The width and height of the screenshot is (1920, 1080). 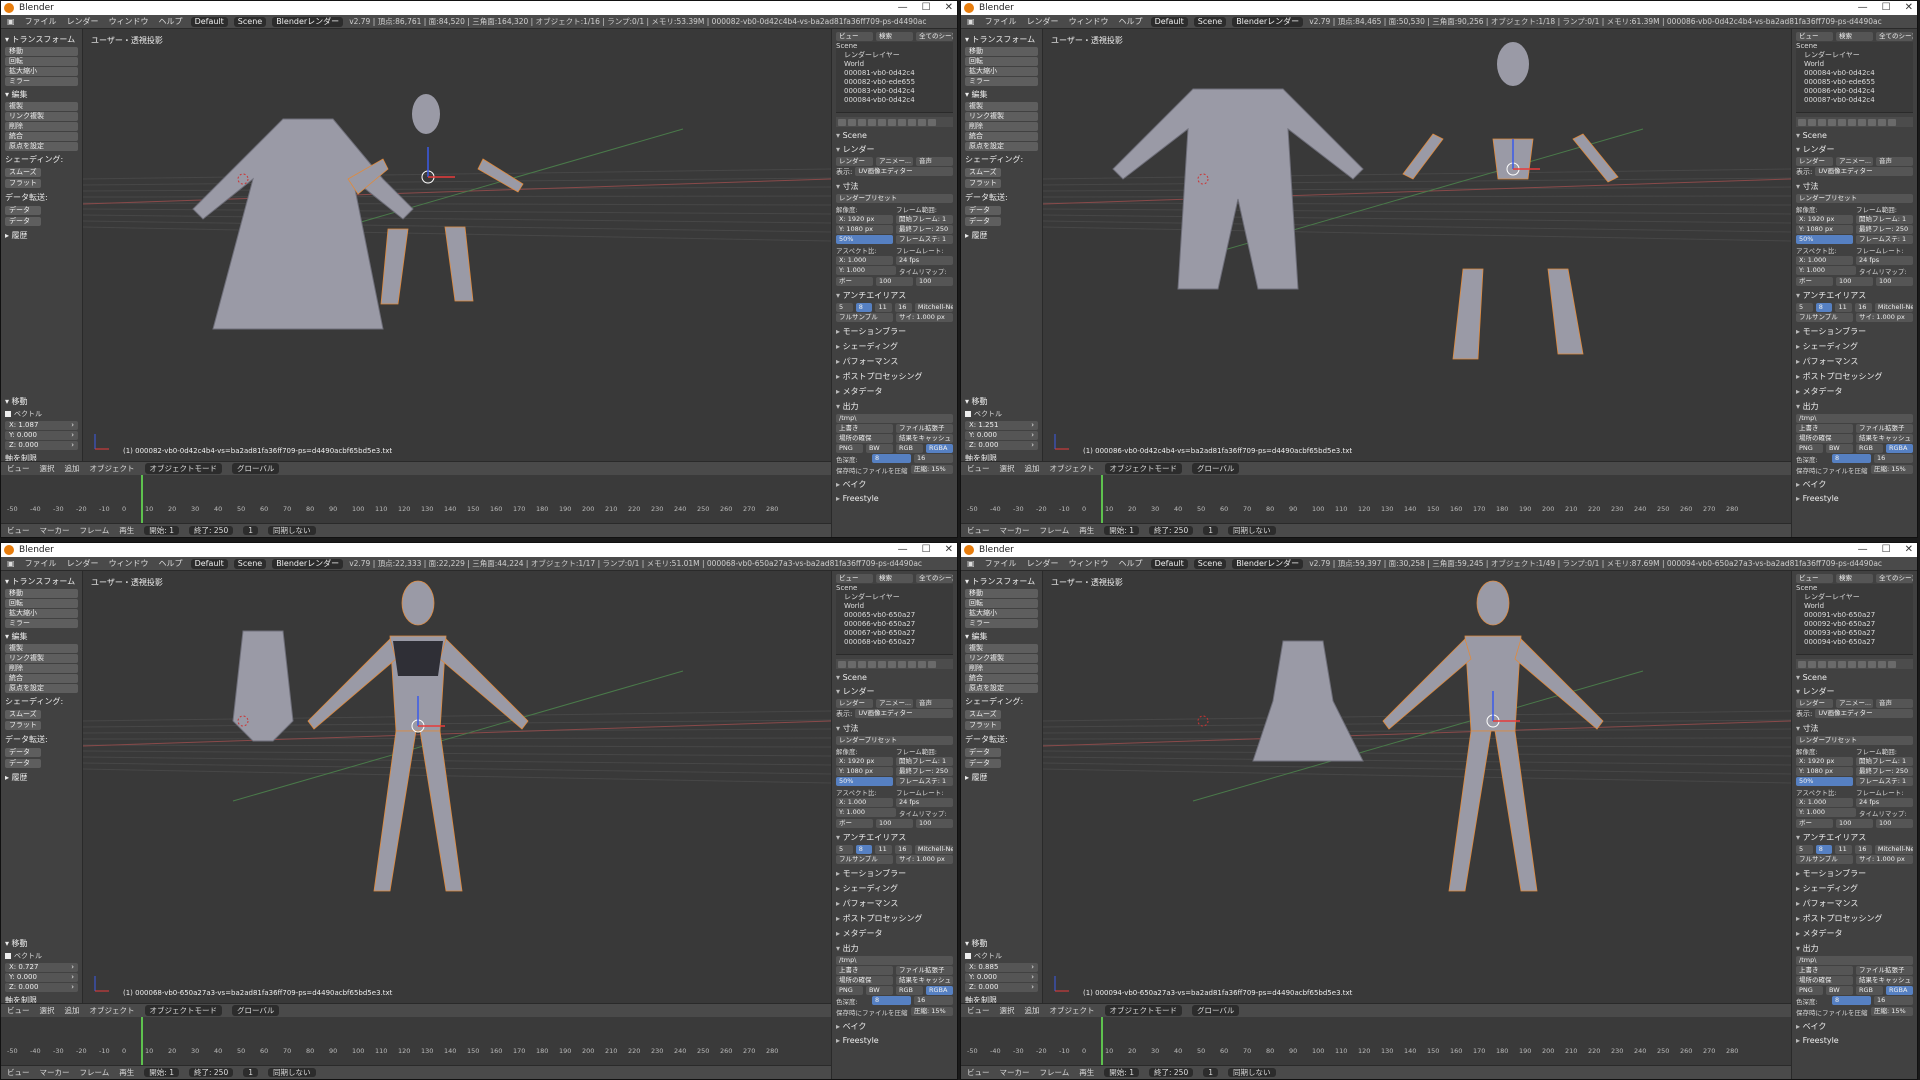 I want to click on right-hand-mesh, so click(x=500, y=175).